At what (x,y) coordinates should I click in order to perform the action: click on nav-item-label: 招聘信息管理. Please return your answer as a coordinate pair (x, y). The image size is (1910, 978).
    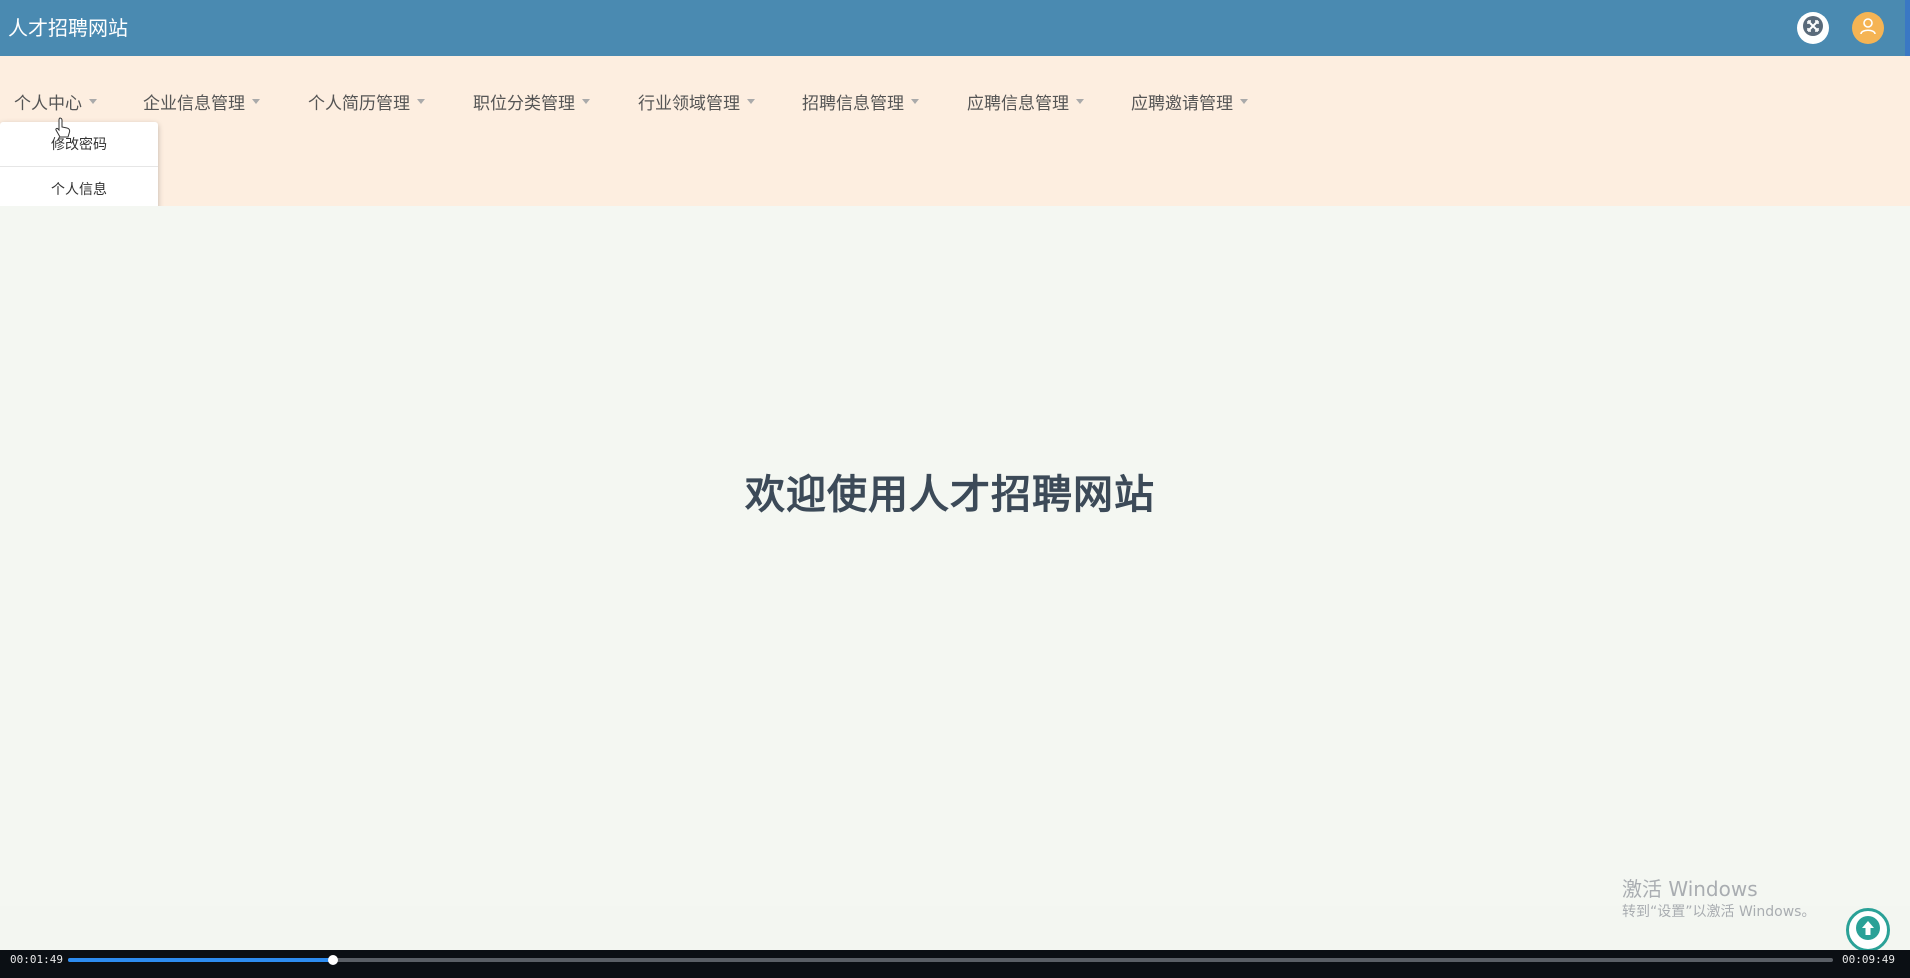
    Looking at the image, I should click on (853, 103).